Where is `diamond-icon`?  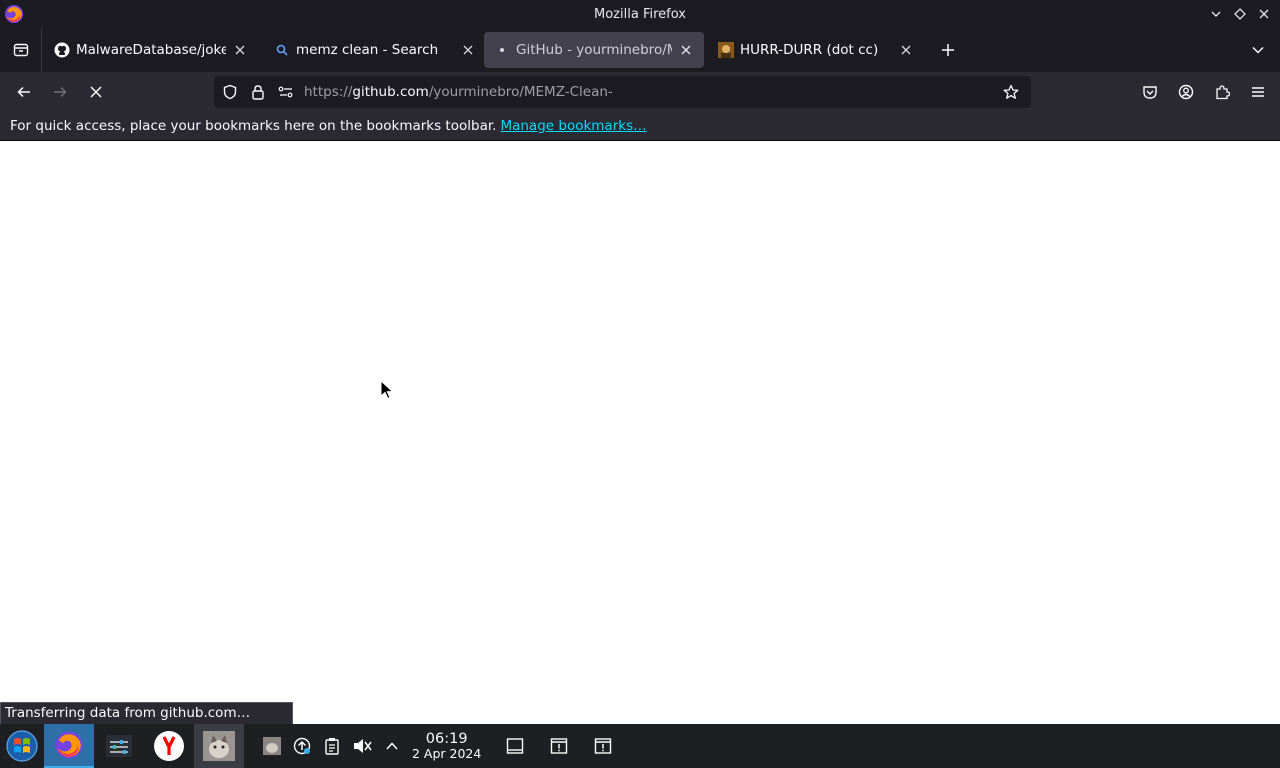 diamond-icon is located at coordinates (1240, 14).